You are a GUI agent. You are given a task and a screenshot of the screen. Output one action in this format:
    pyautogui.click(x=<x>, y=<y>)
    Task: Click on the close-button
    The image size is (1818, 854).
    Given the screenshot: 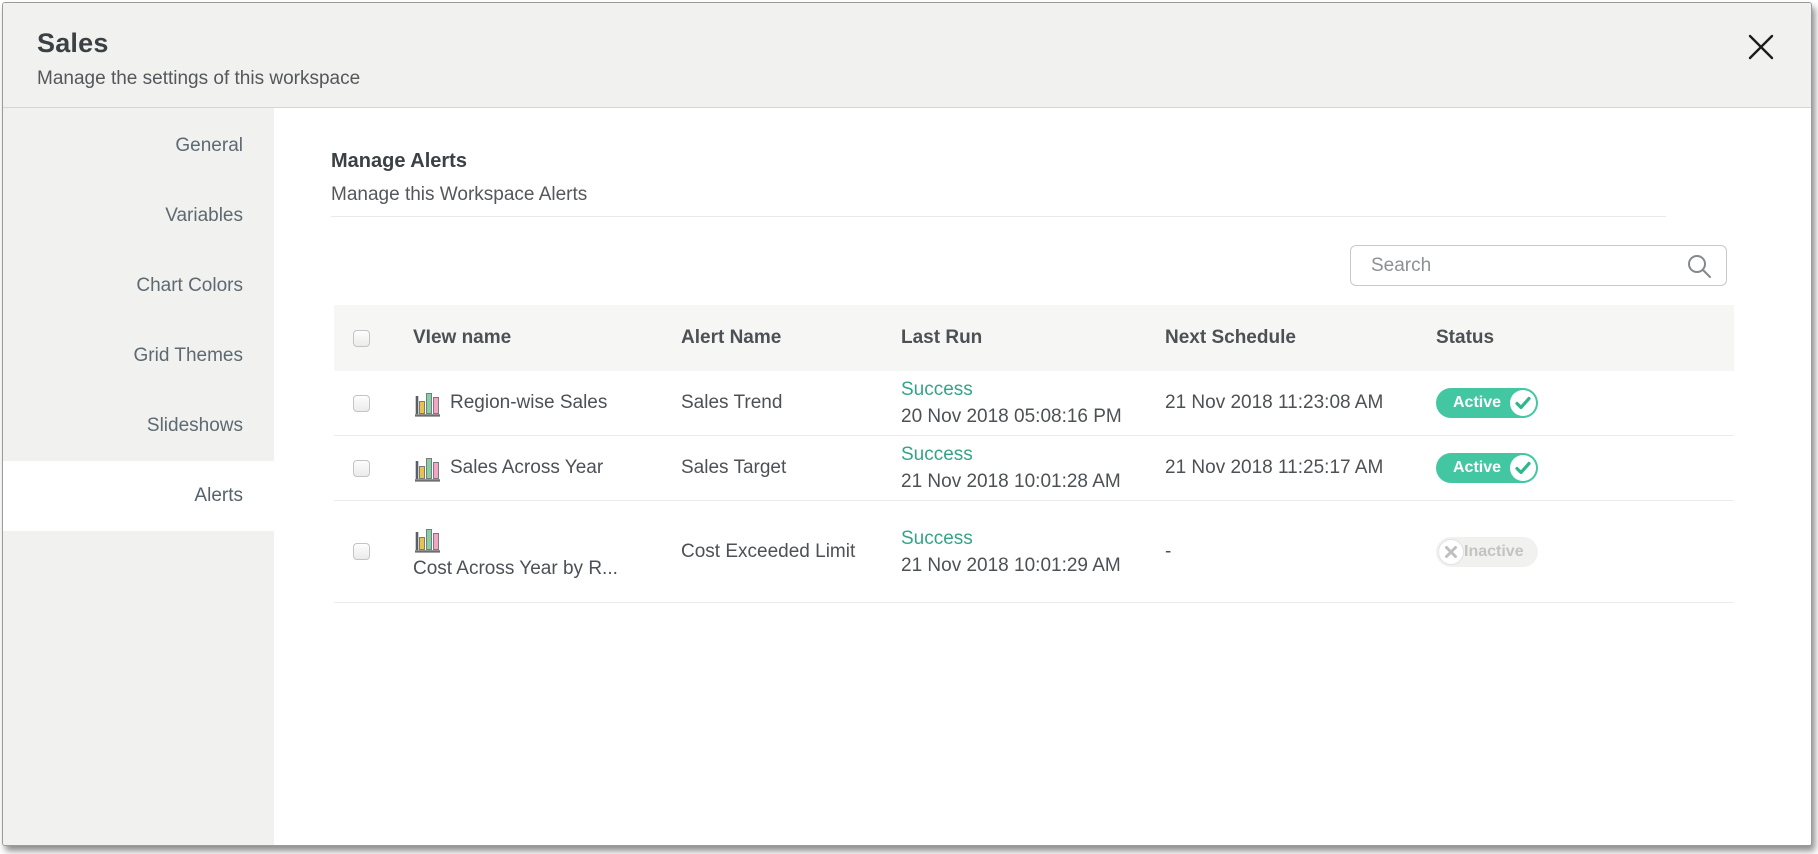 What is the action you would take?
    pyautogui.click(x=1761, y=47)
    